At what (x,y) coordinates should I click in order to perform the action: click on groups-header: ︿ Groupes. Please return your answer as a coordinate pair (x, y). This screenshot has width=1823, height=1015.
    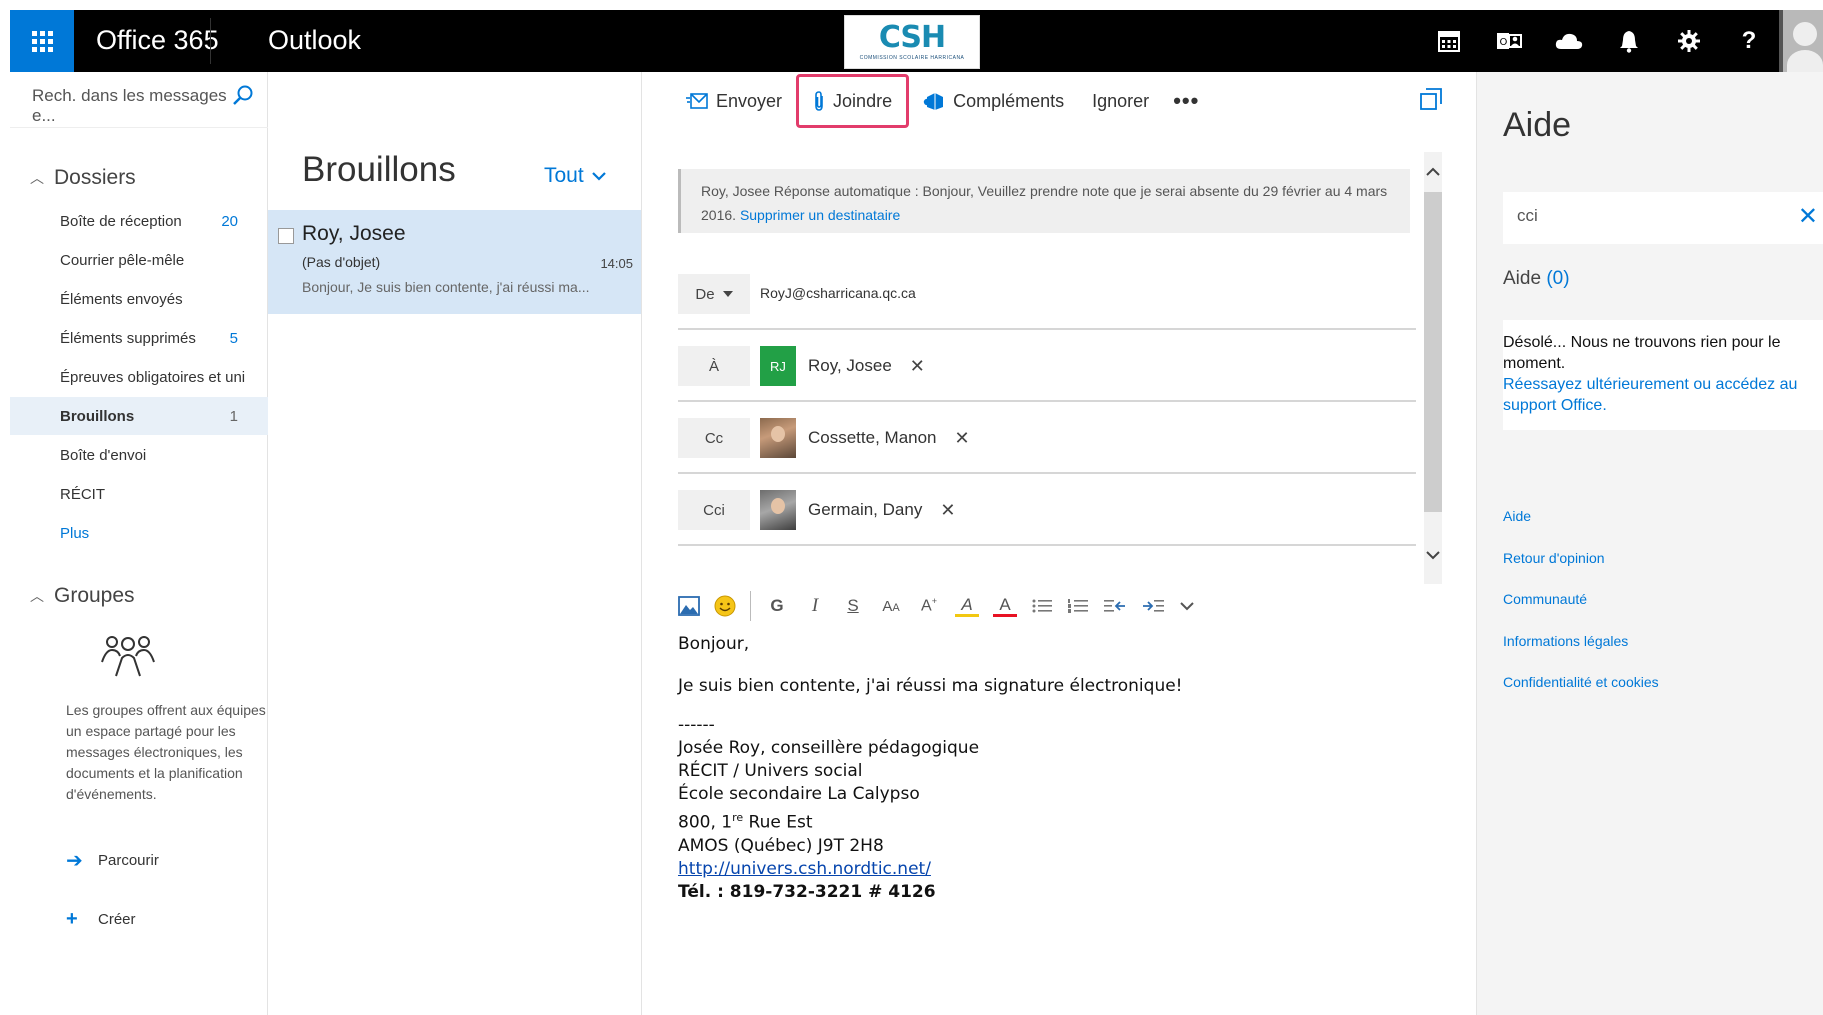
    Looking at the image, I should click on (82, 596).